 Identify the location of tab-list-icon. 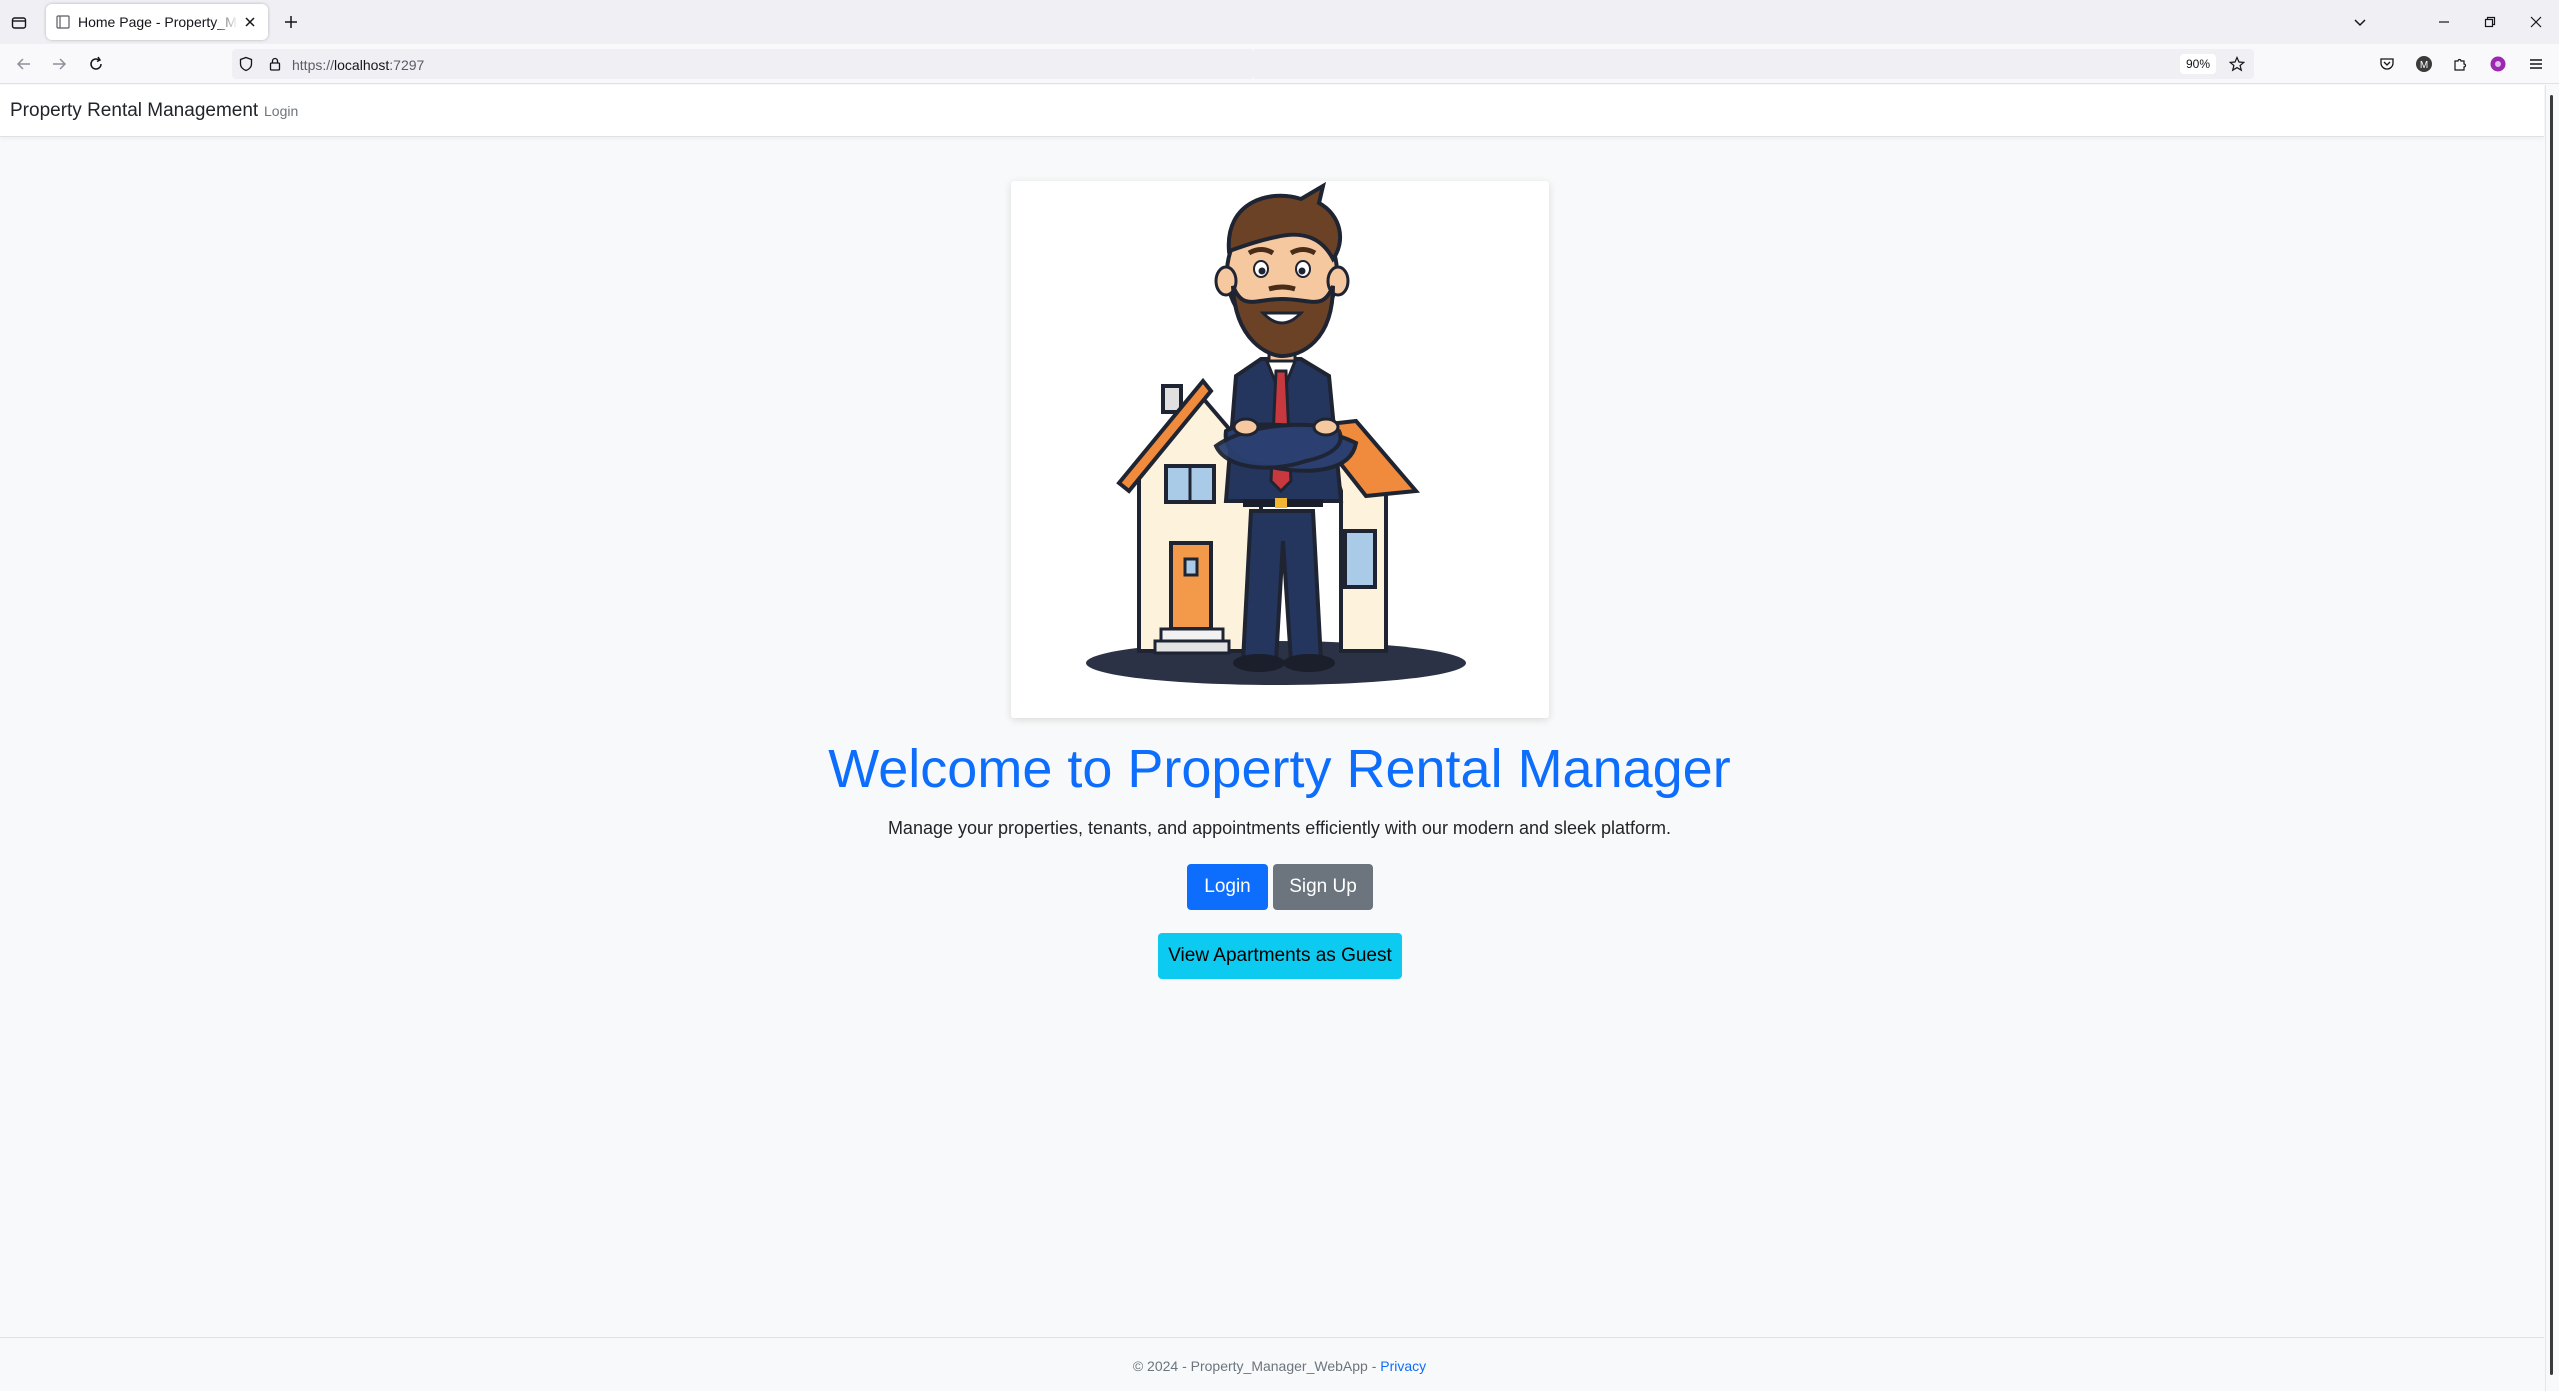
(19, 23).